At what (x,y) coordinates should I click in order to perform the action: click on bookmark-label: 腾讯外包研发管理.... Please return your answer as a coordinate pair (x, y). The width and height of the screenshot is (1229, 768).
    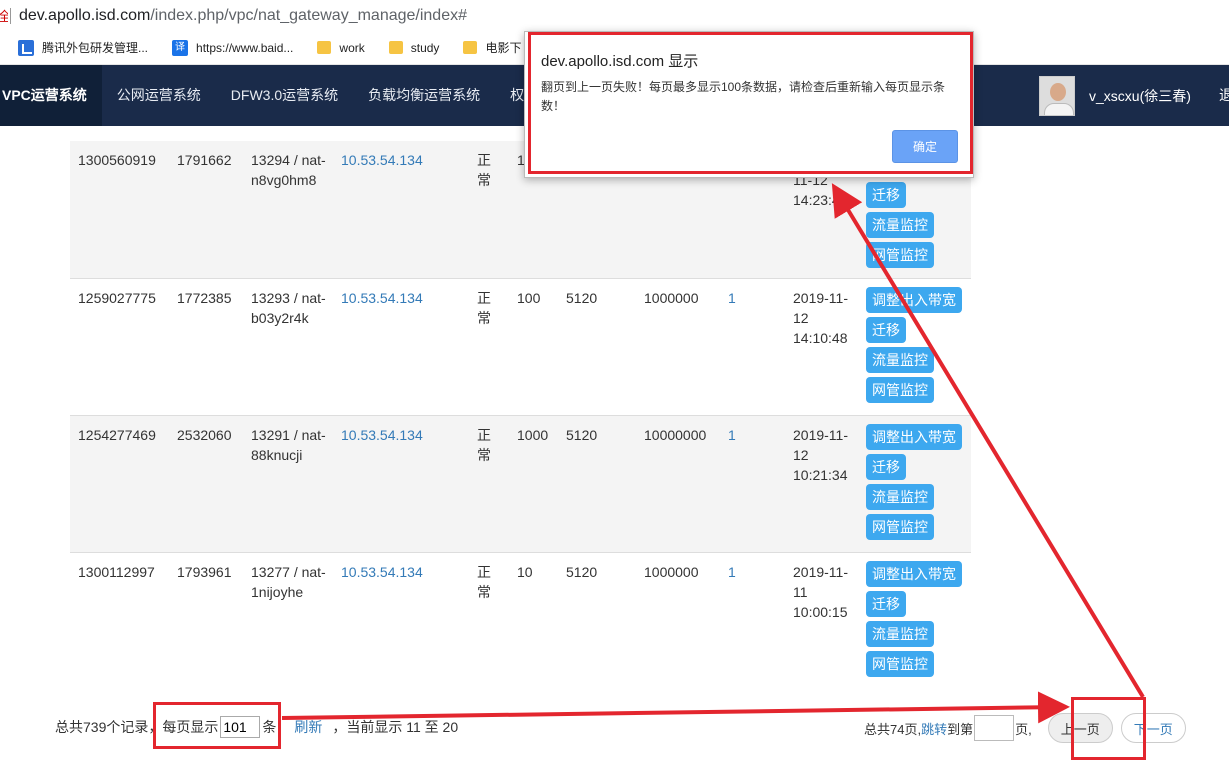
    Looking at the image, I should click on (95, 48).